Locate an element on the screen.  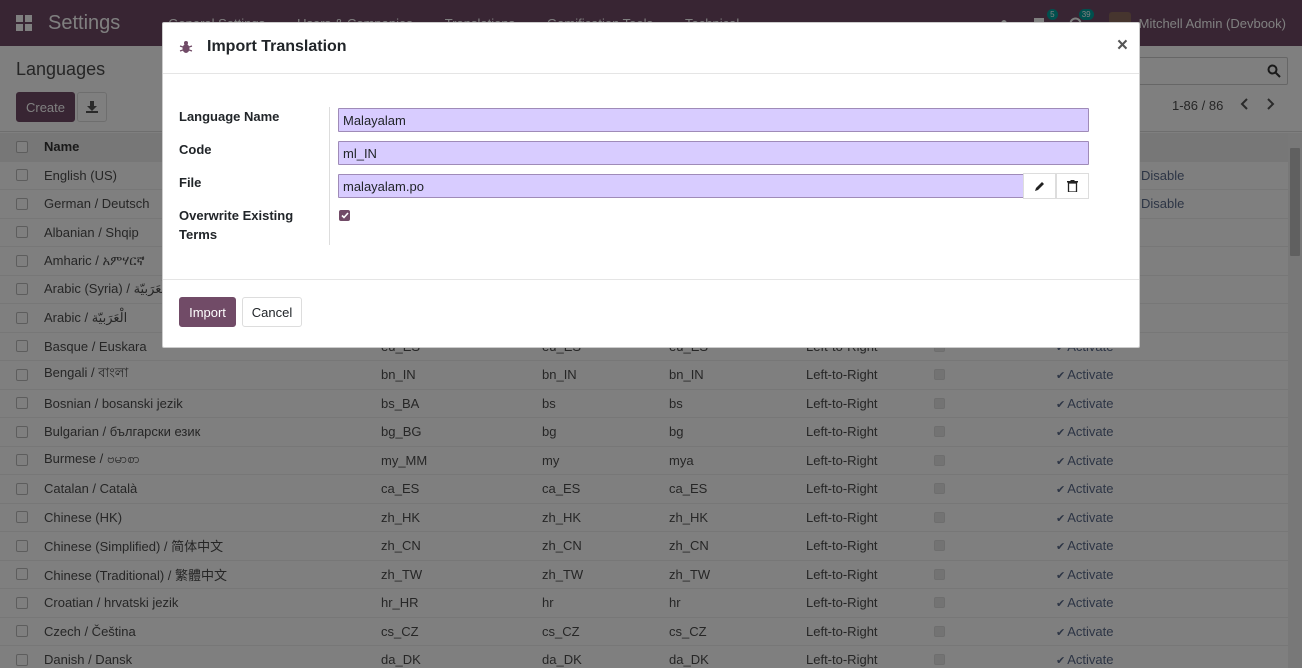
pencil-icon is located at coordinates (1039, 186).